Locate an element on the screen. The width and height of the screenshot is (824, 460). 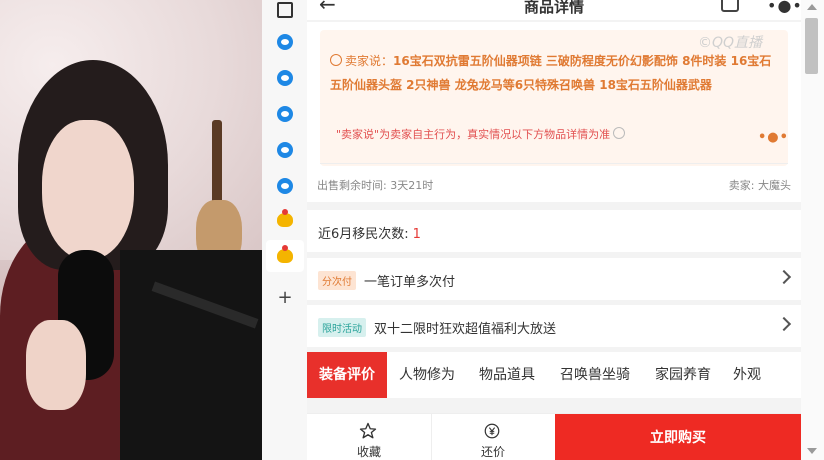
migrate-label: 近6月移民次数: is located at coordinates (363, 234).